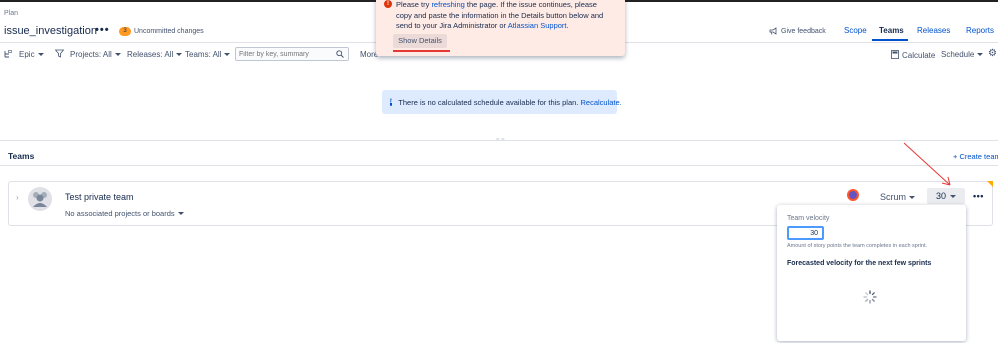 This screenshot has width=998, height=343. What do you see at coordinates (99, 197) in the screenshot?
I see `team-name: Test private team` at bounding box center [99, 197].